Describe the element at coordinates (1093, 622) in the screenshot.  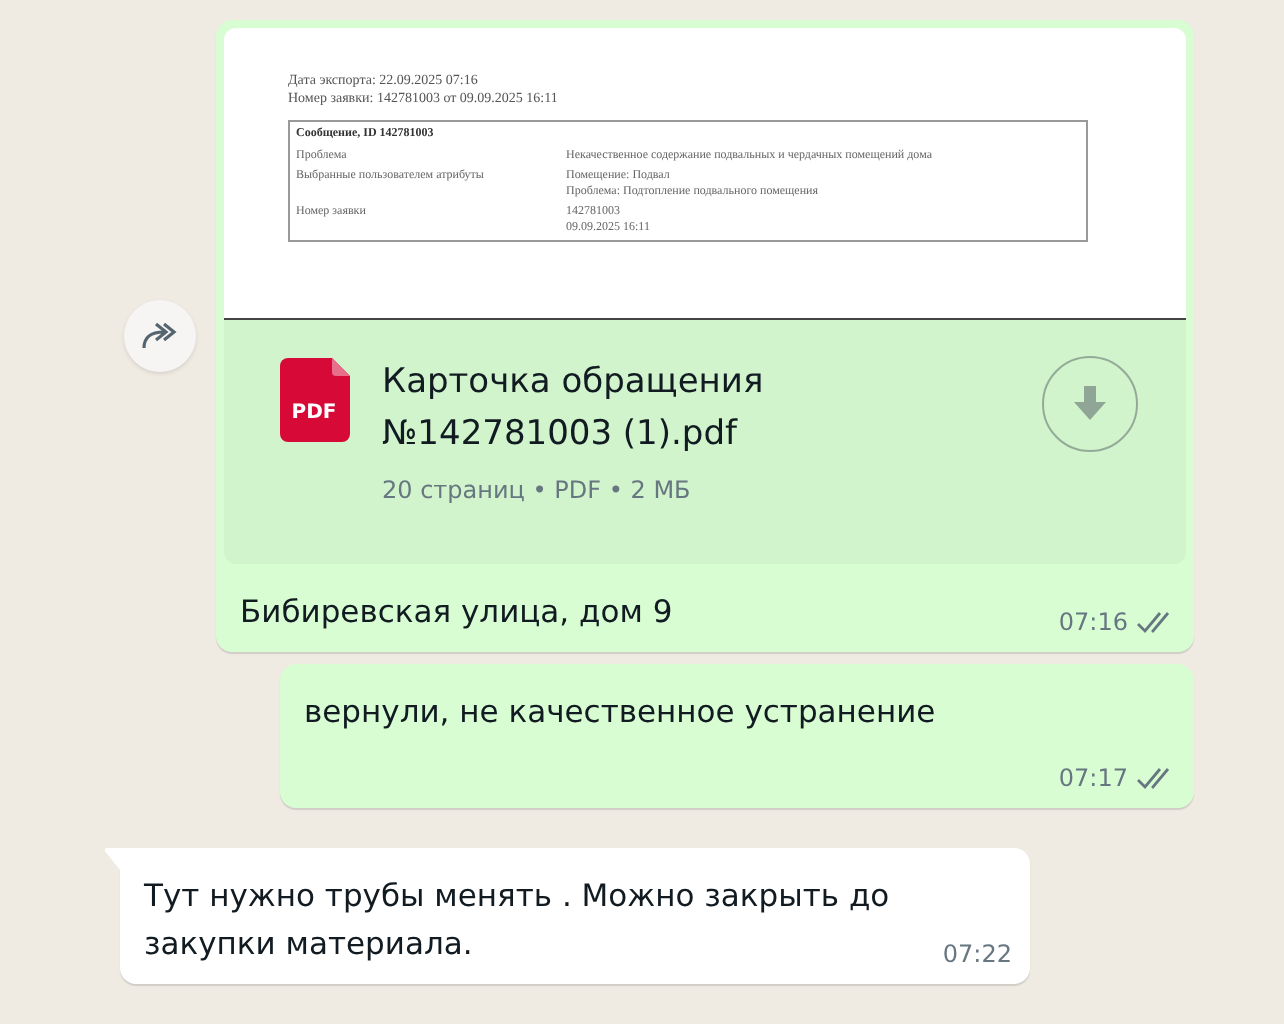
I see `message-time: 07:16` at that location.